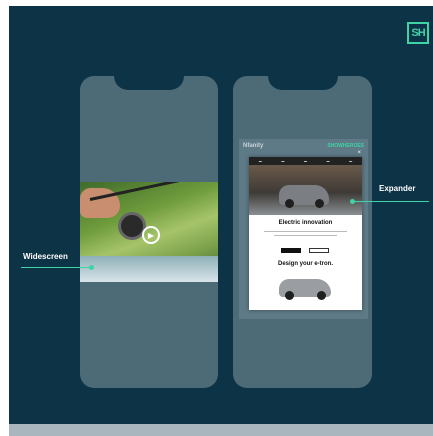 The width and height of the screenshot is (433, 436). I want to click on widescreen-video-player: ▶, so click(149, 232).